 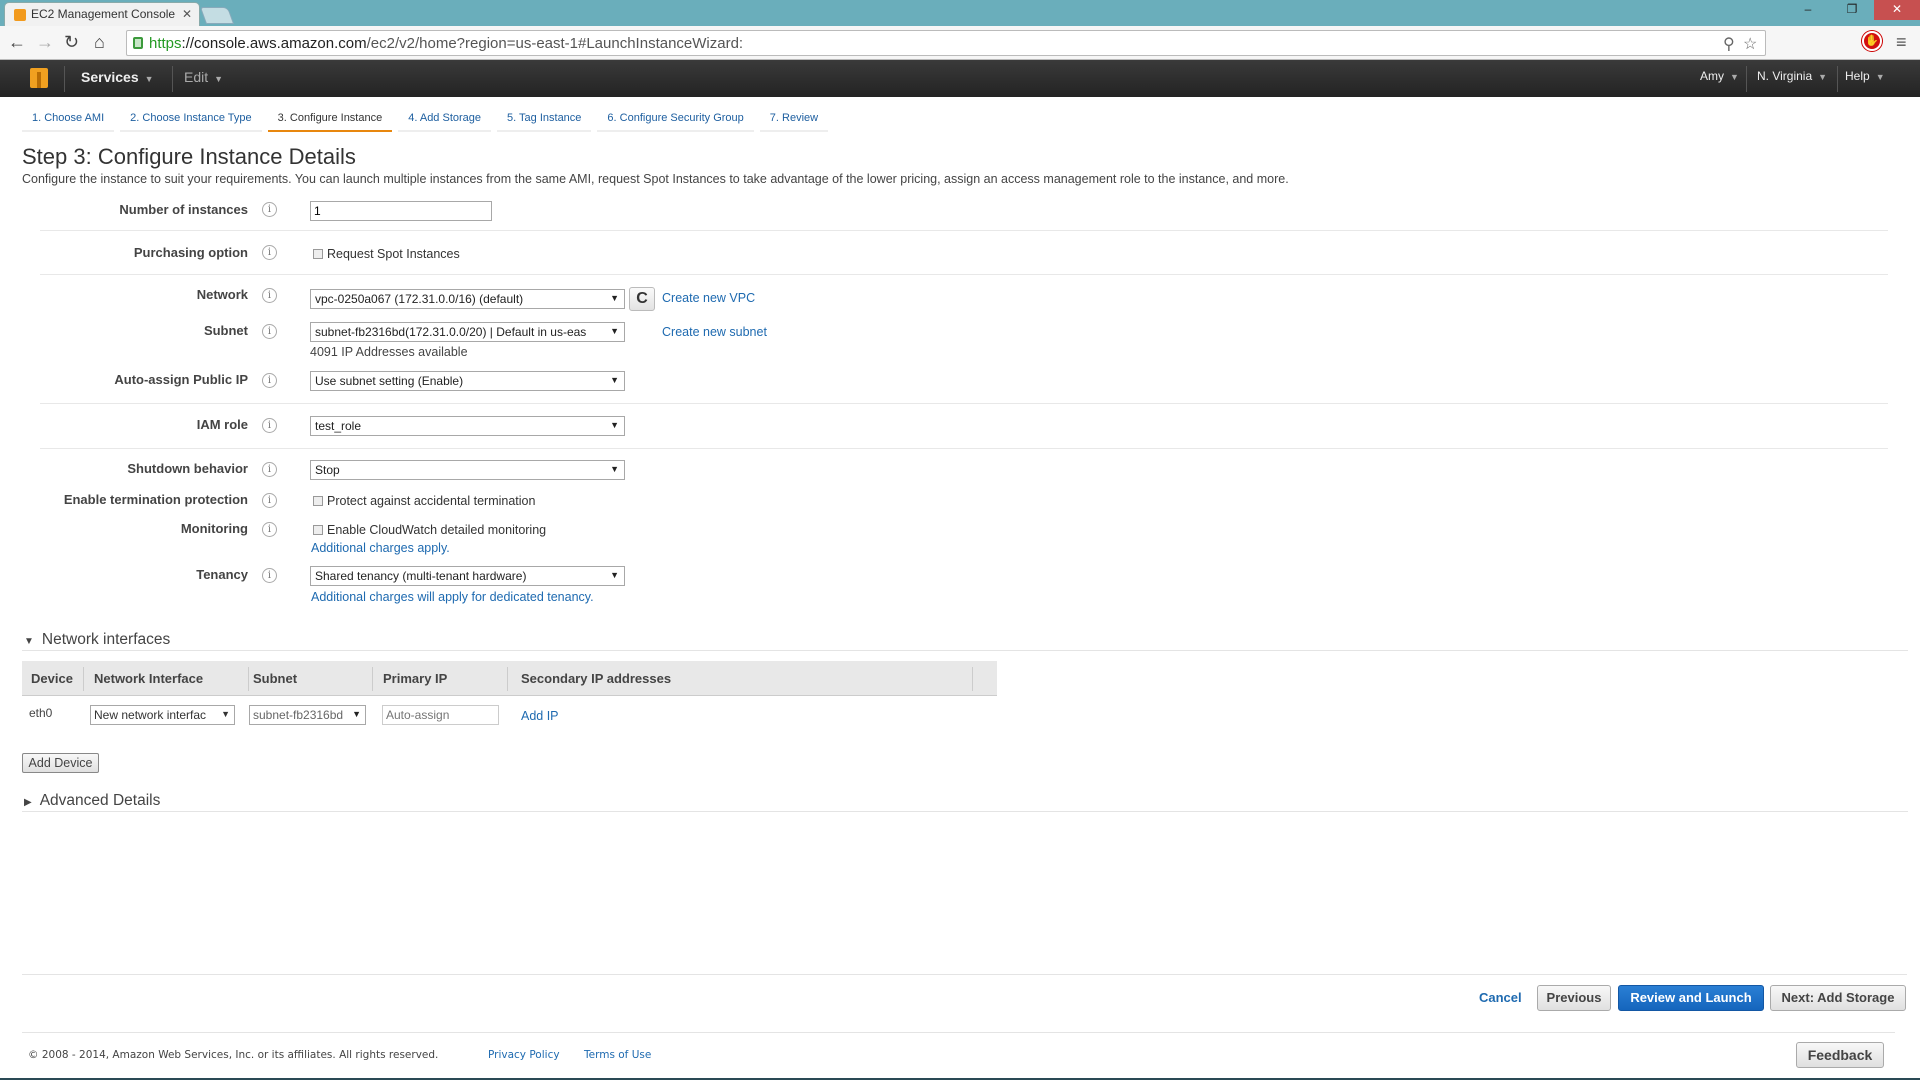 What do you see at coordinates (60, 763) in the screenshot?
I see `add-device-button: Add Device` at bounding box center [60, 763].